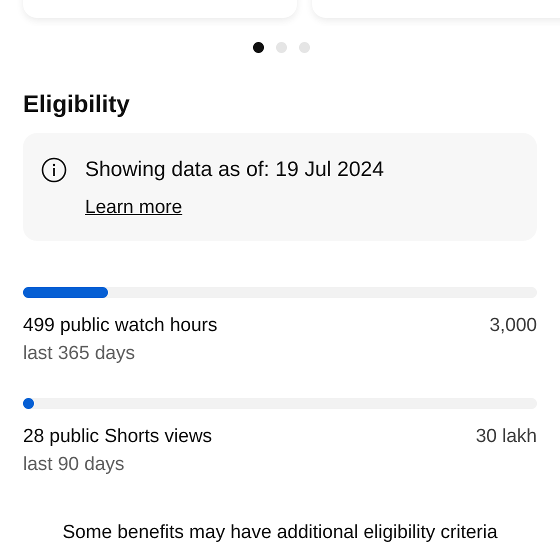 This screenshot has height=560, width=560. What do you see at coordinates (133, 208) in the screenshot?
I see `learn-more-link: Learn more` at bounding box center [133, 208].